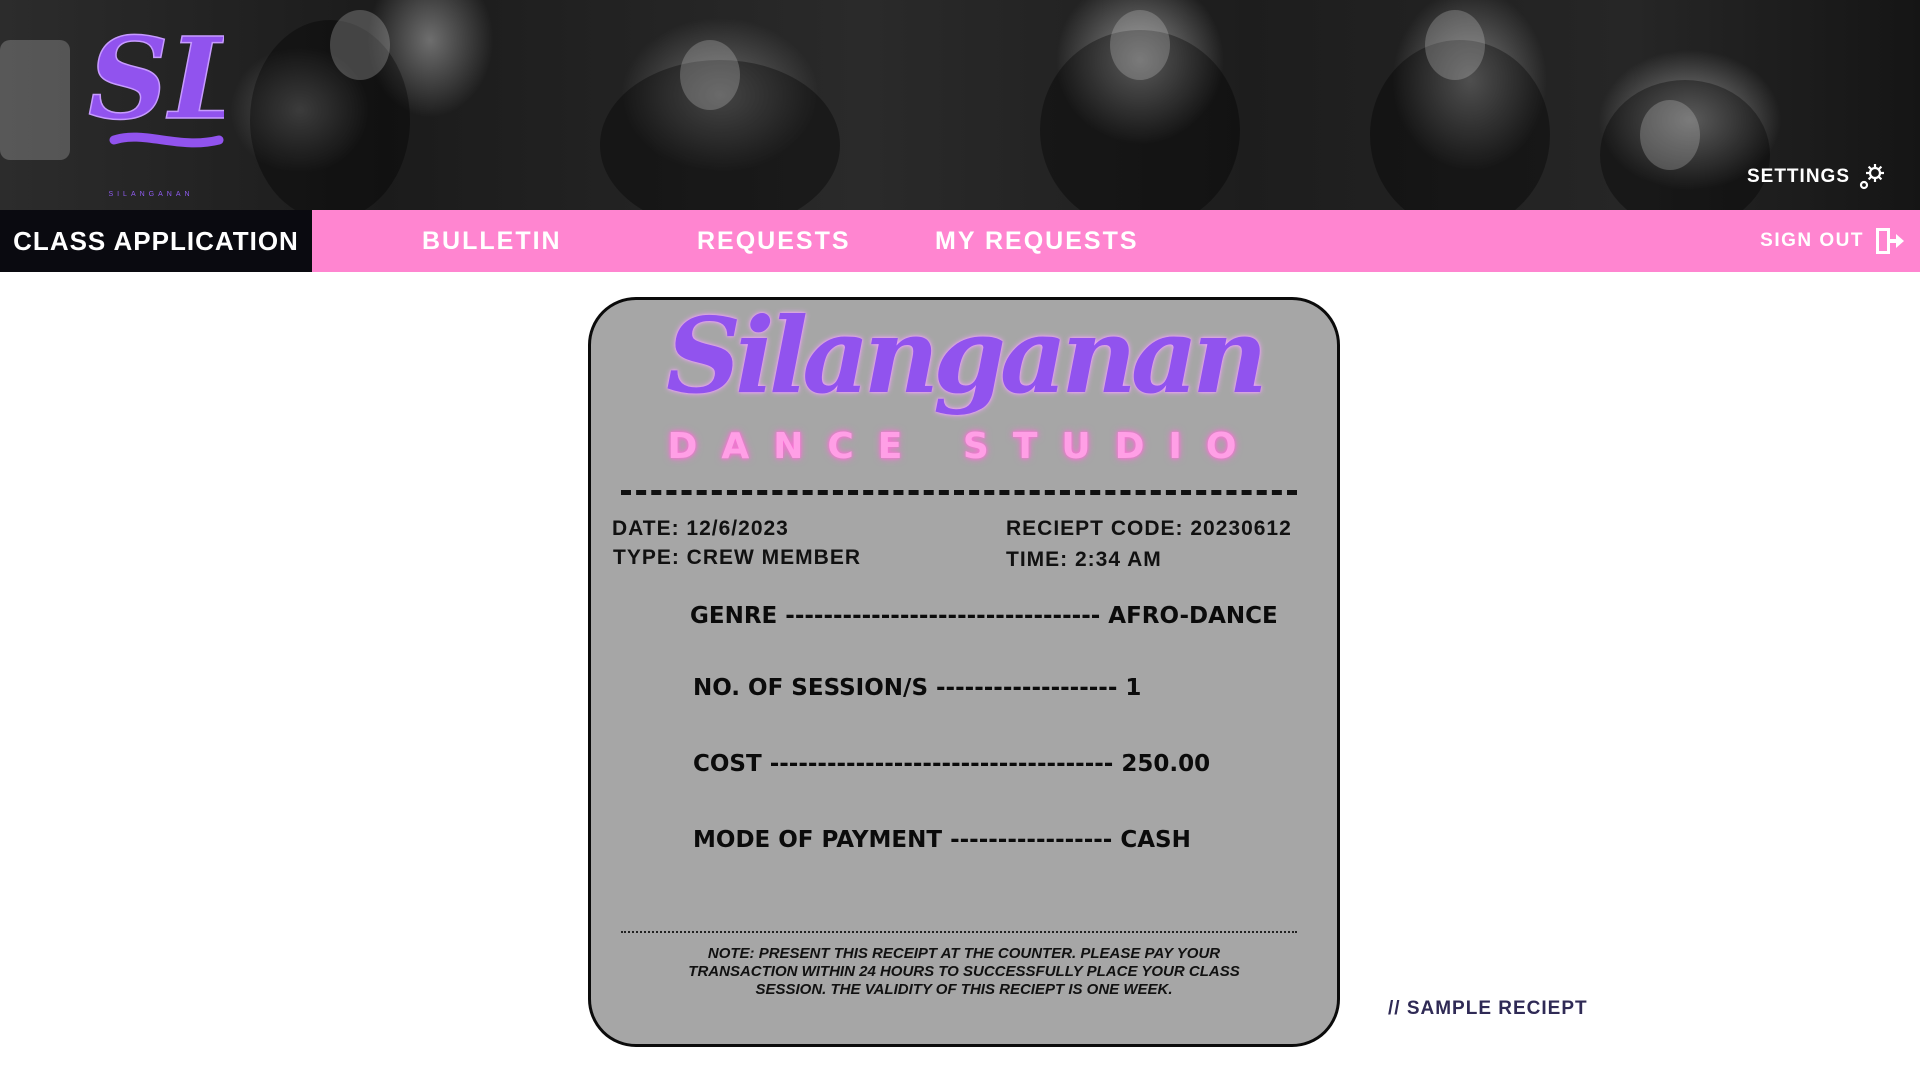 This screenshot has width=1920, height=1080. What do you see at coordinates (156, 79) in the screenshot?
I see `logo-letters: SL` at bounding box center [156, 79].